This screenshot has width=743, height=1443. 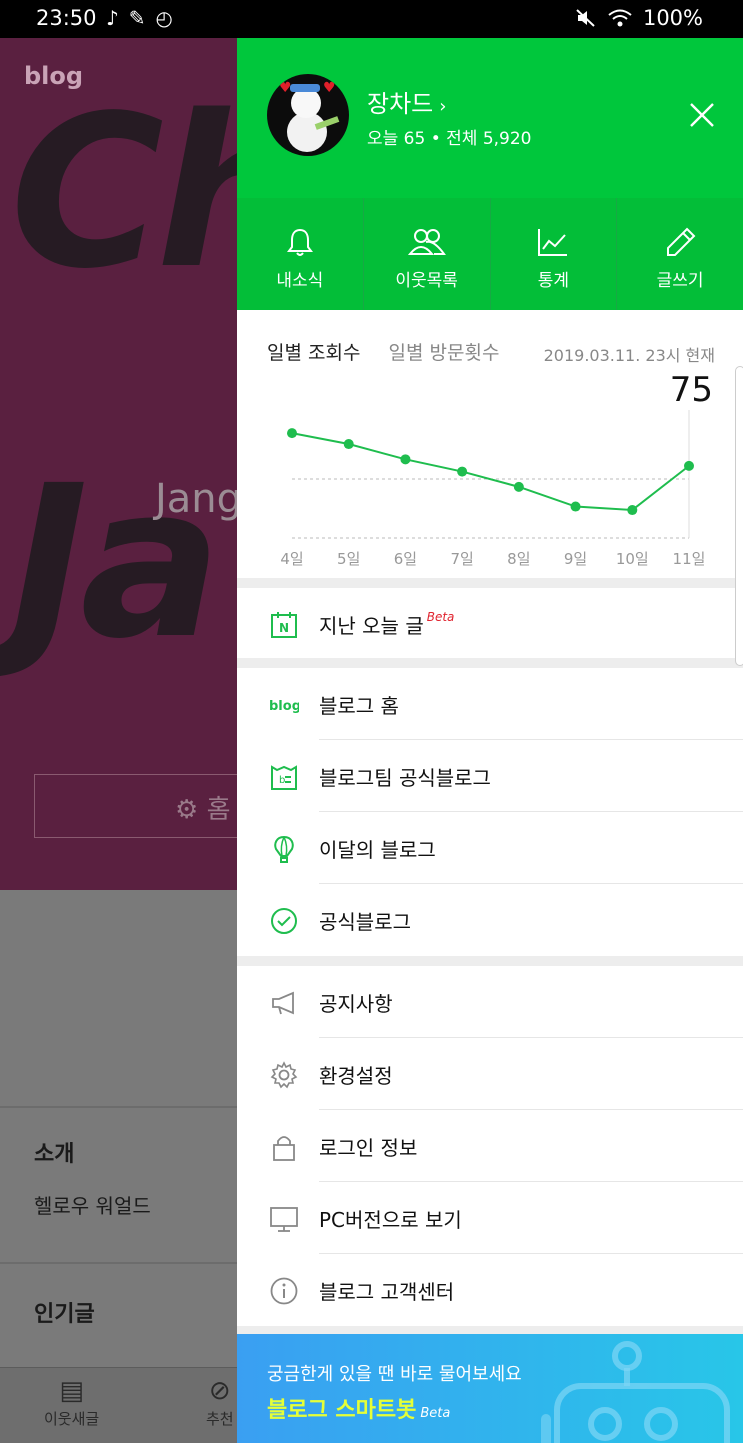 What do you see at coordinates (284, 1291) in the screenshot?
I see `info-icon` at bounding box center [284, 1291].